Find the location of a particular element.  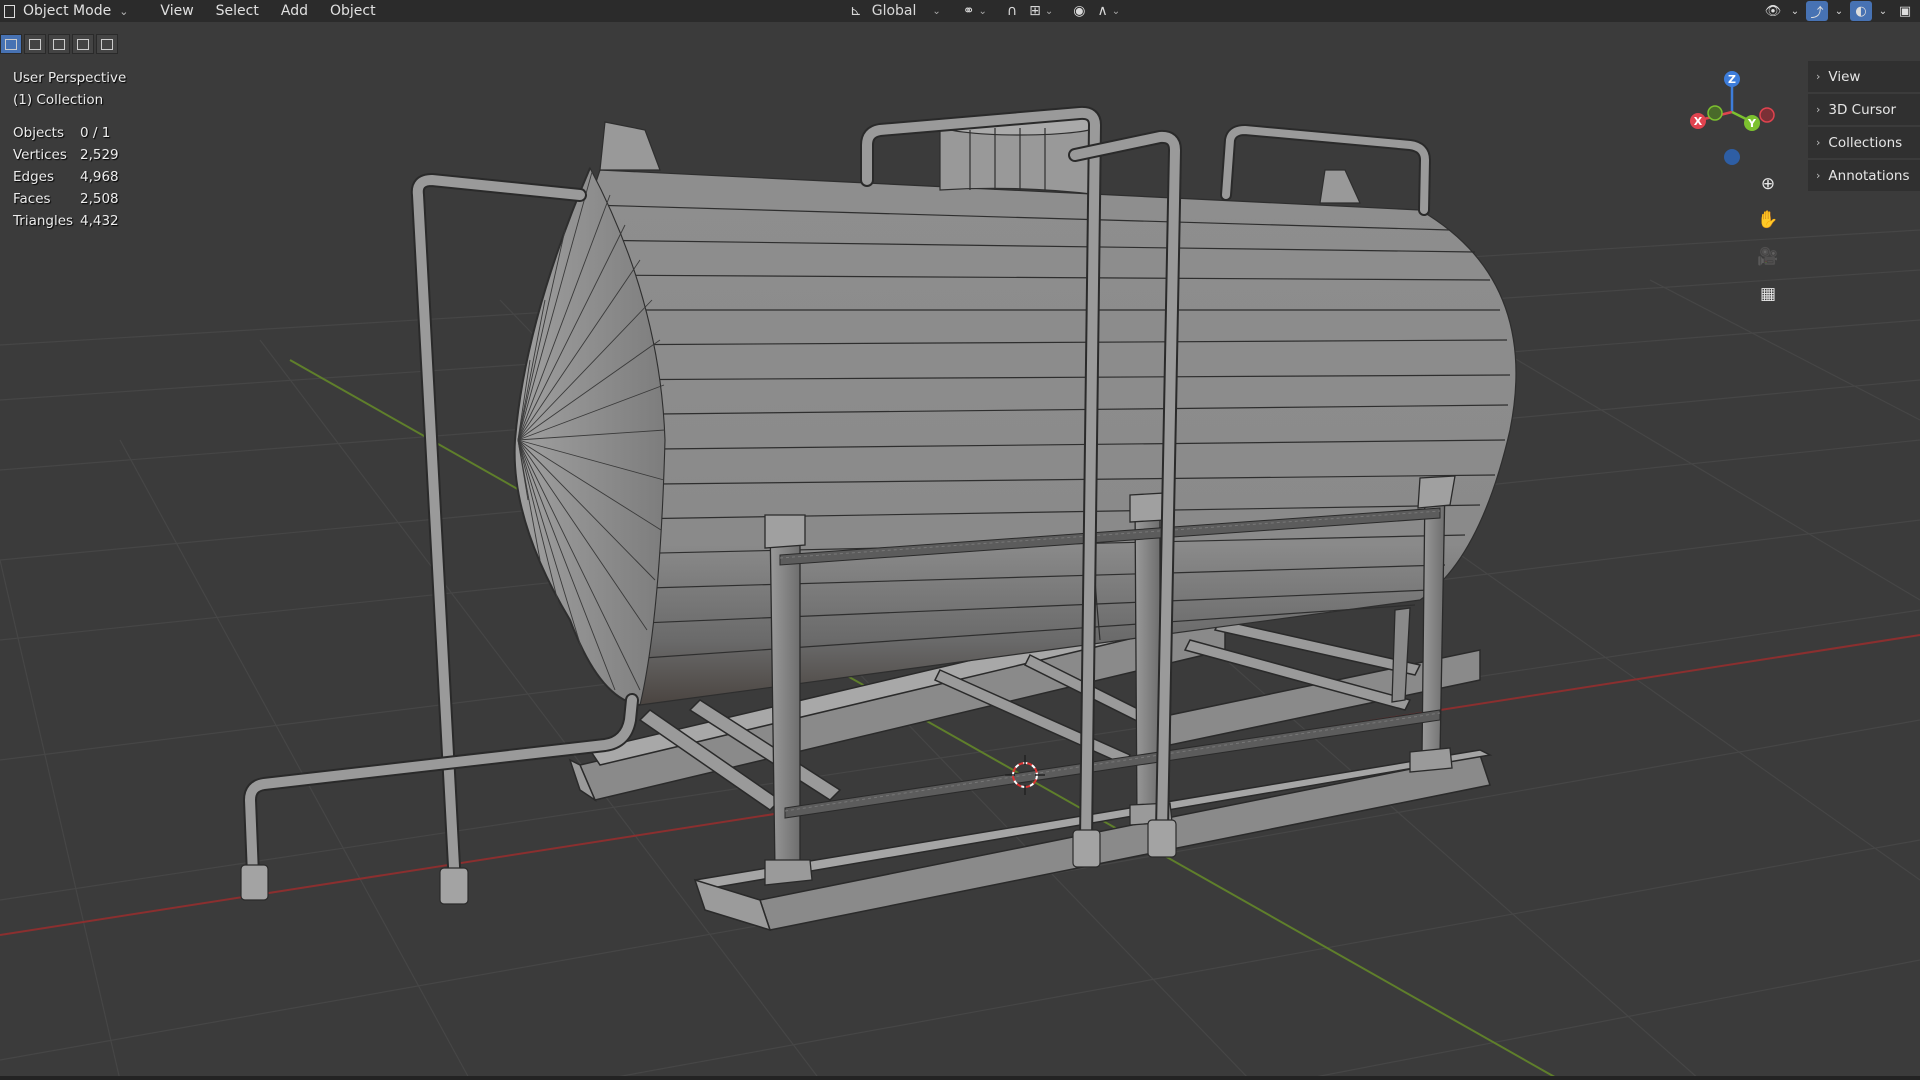

gizmo-z-label: Z is located at coordinates (1732, 79).